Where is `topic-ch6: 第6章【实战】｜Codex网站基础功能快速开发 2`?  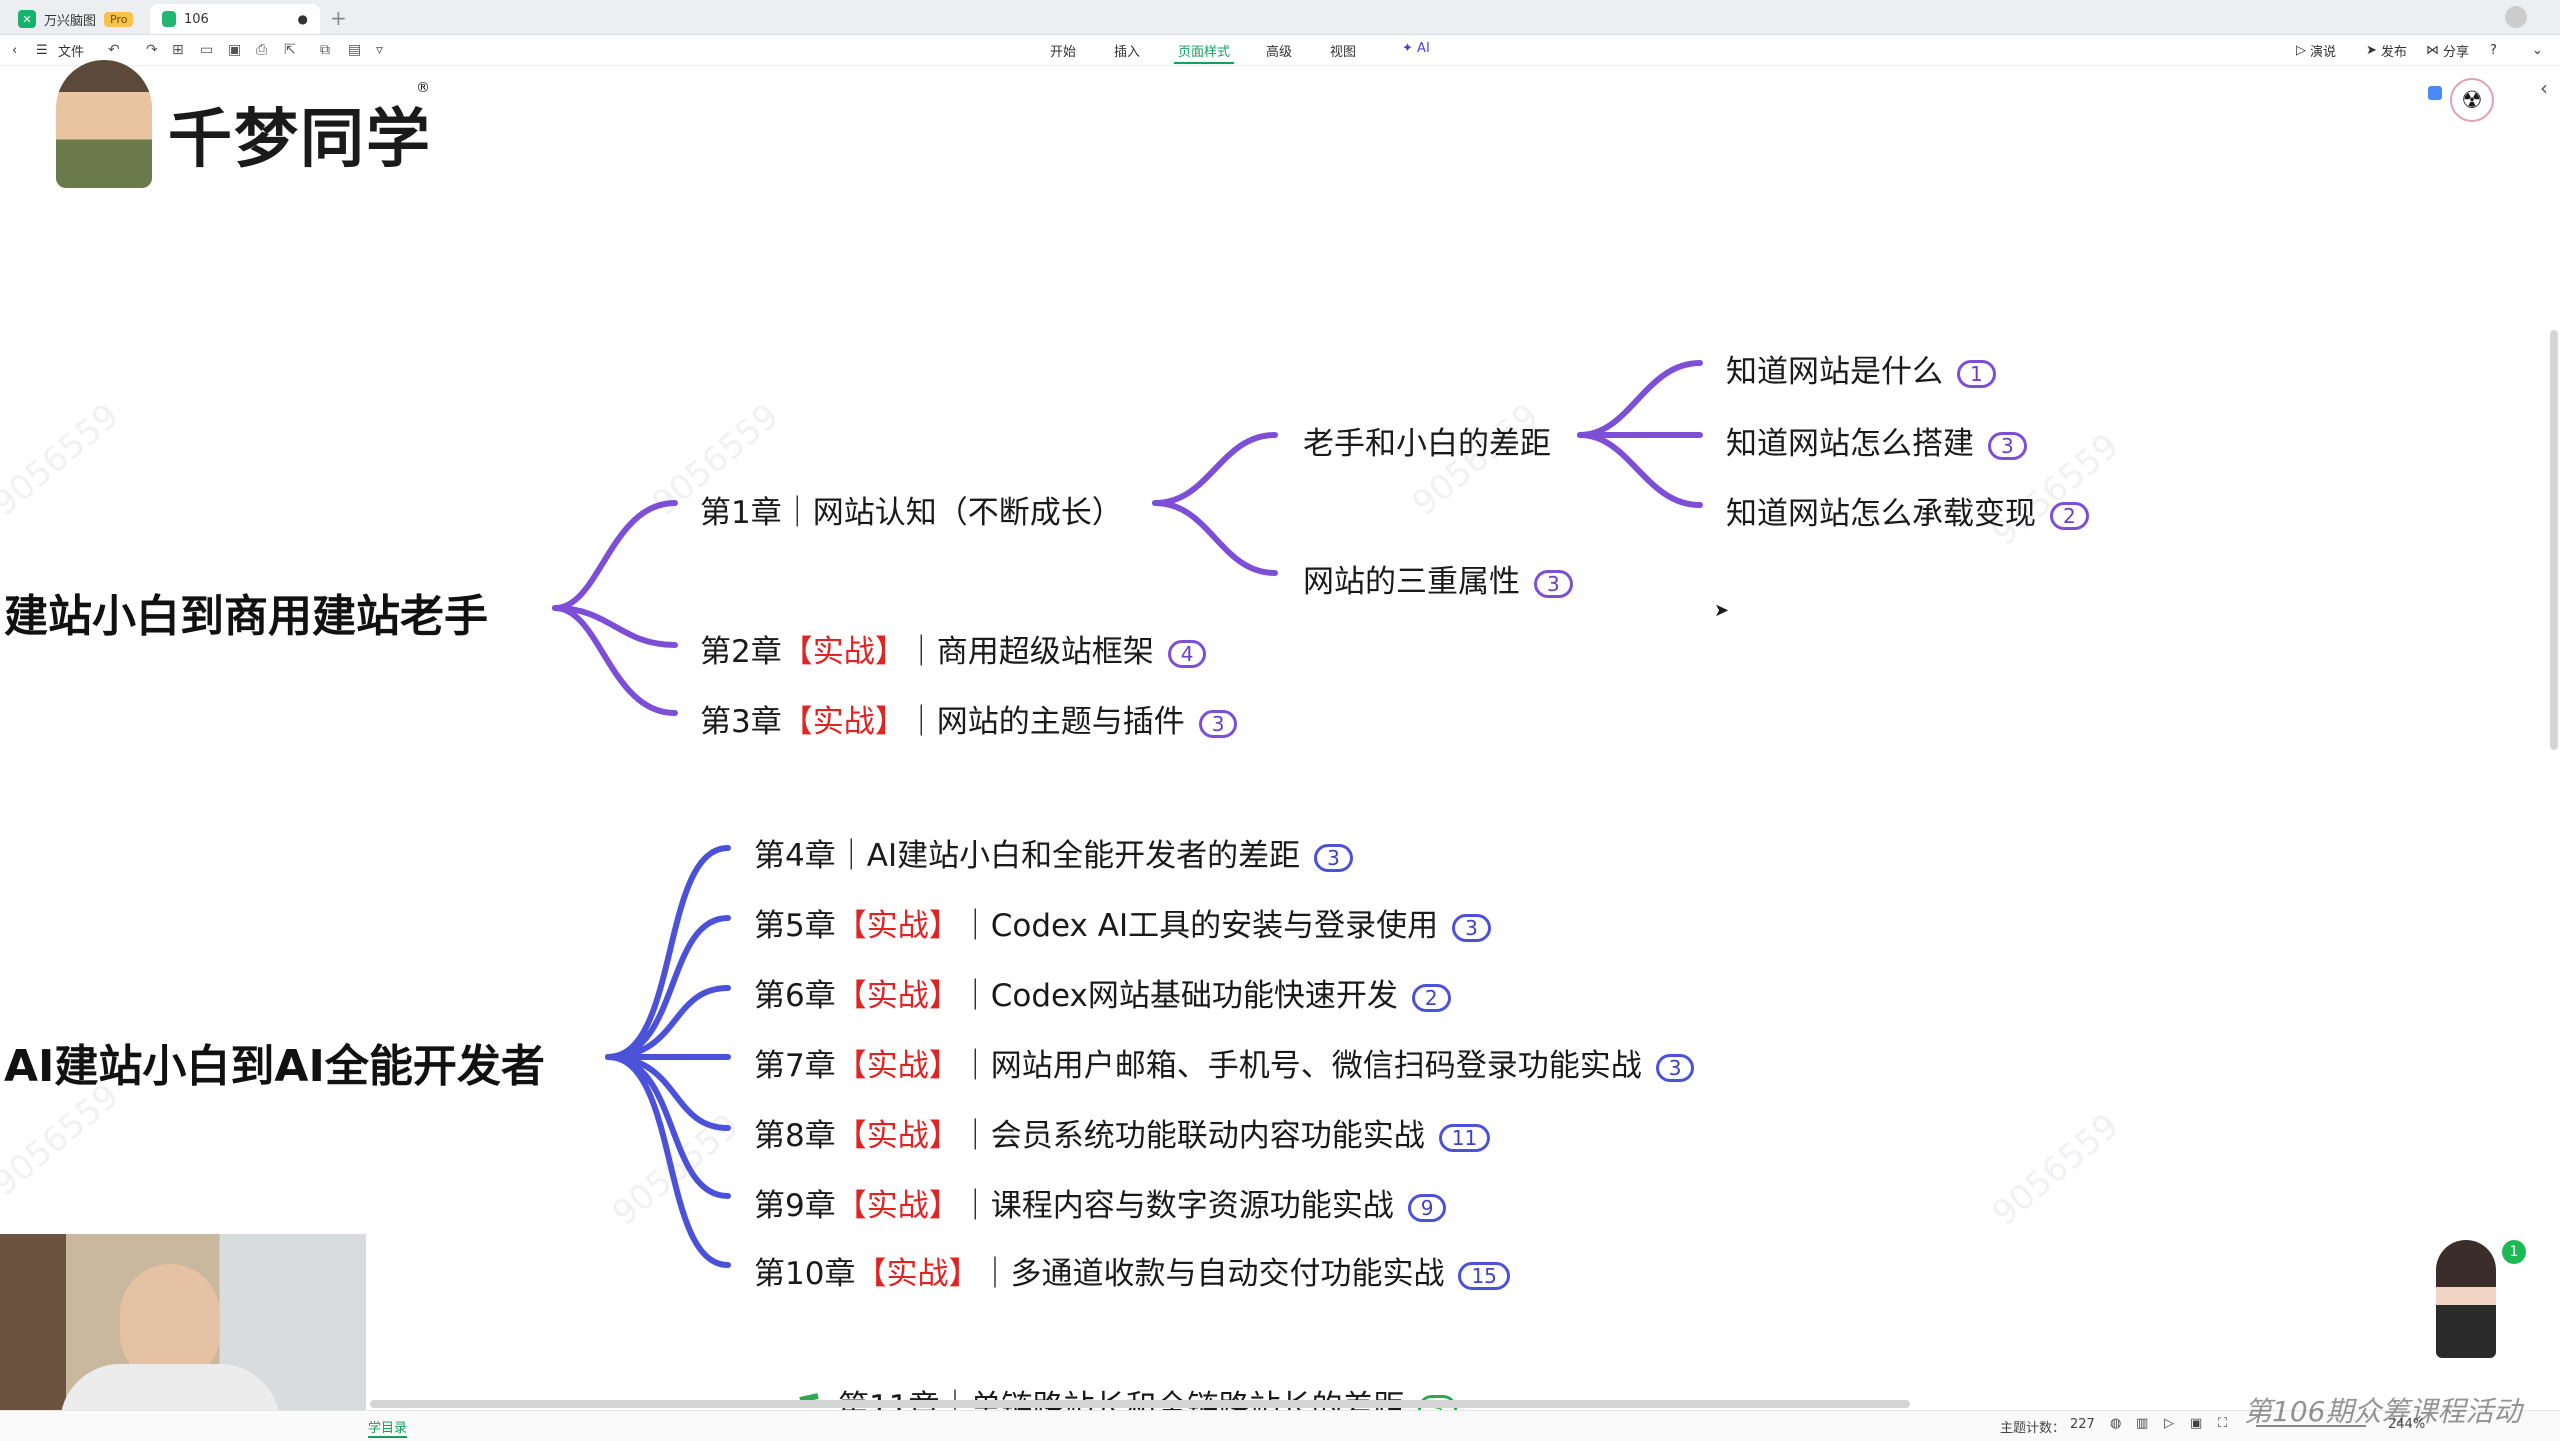
topic-ch6: 第6章【实战】｜Codex网站基础功能快速开发 2 is located at coordinates (1102, 992).